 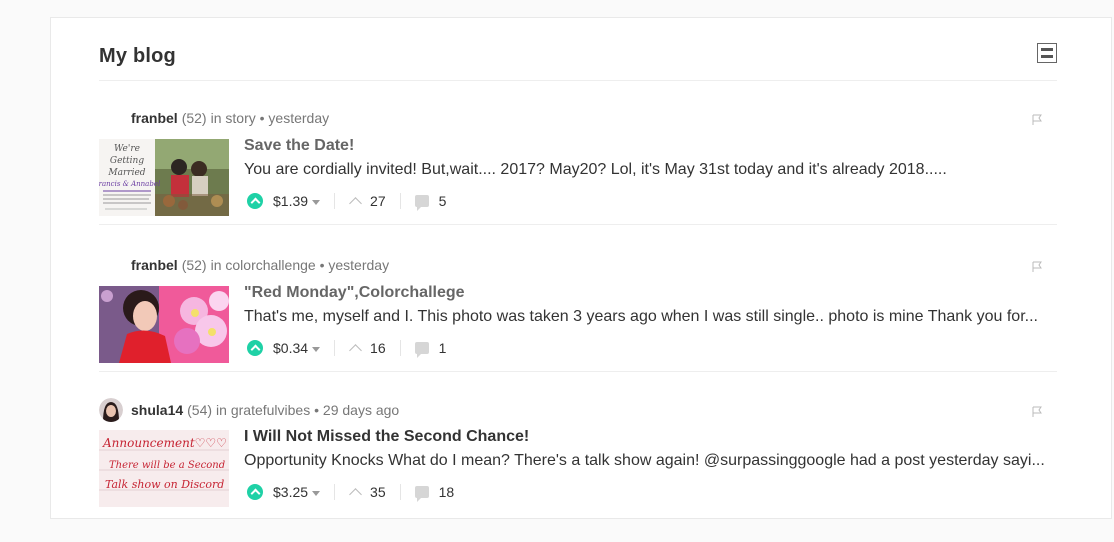 I want to click on post-meta: franbel (52) in story • yesterday, so click(x=214, y=118).